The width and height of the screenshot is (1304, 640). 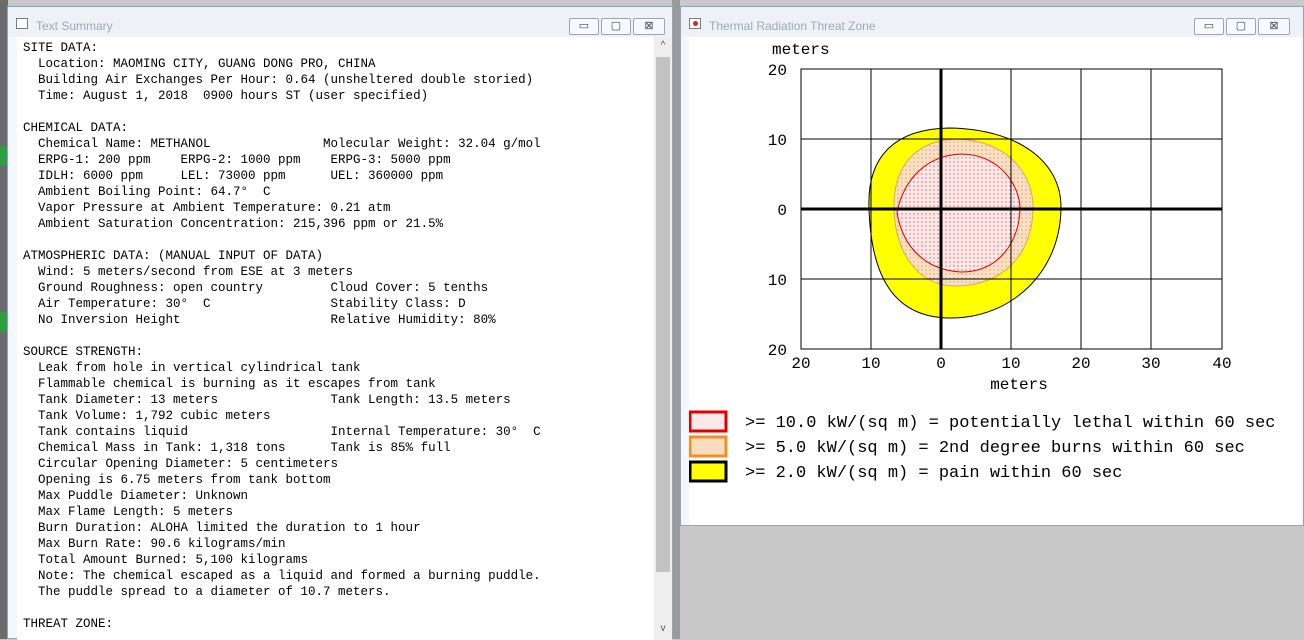 What do you see at coordinates (184, 480) in the screenshot?
I see `summary-line: Opening is 6.75 meters from tank bottom` at bounding box center [184, 480].